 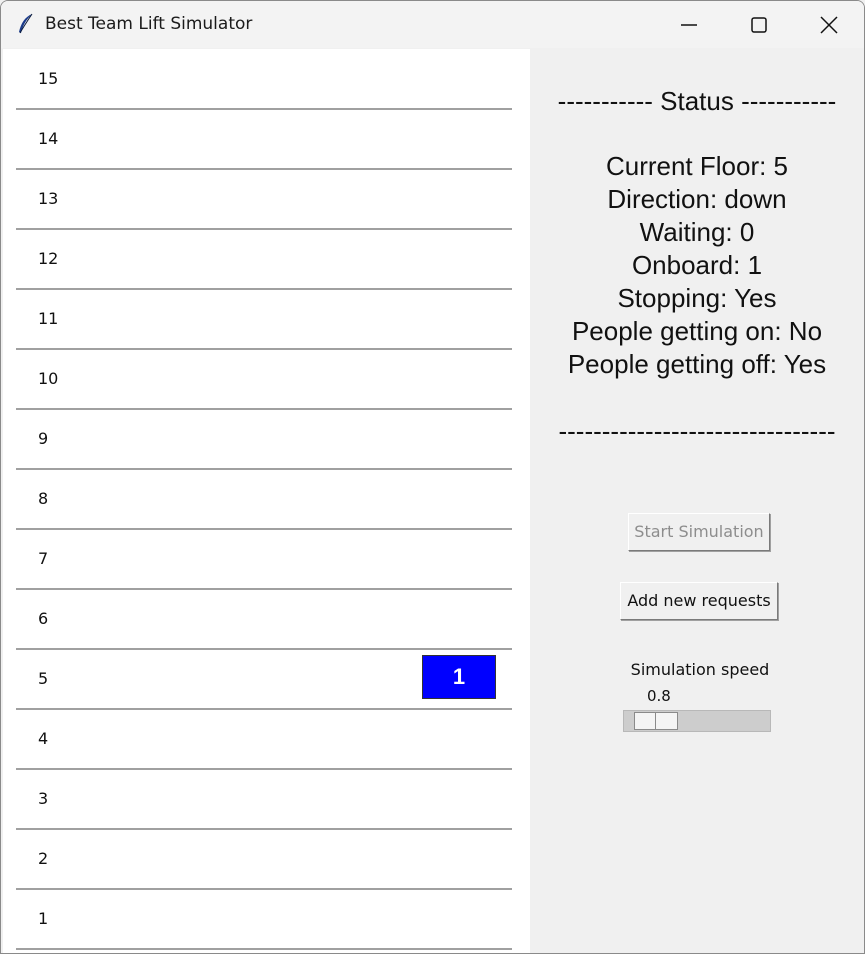 I want to click on minimize-icon, so click(x=689, y=25).